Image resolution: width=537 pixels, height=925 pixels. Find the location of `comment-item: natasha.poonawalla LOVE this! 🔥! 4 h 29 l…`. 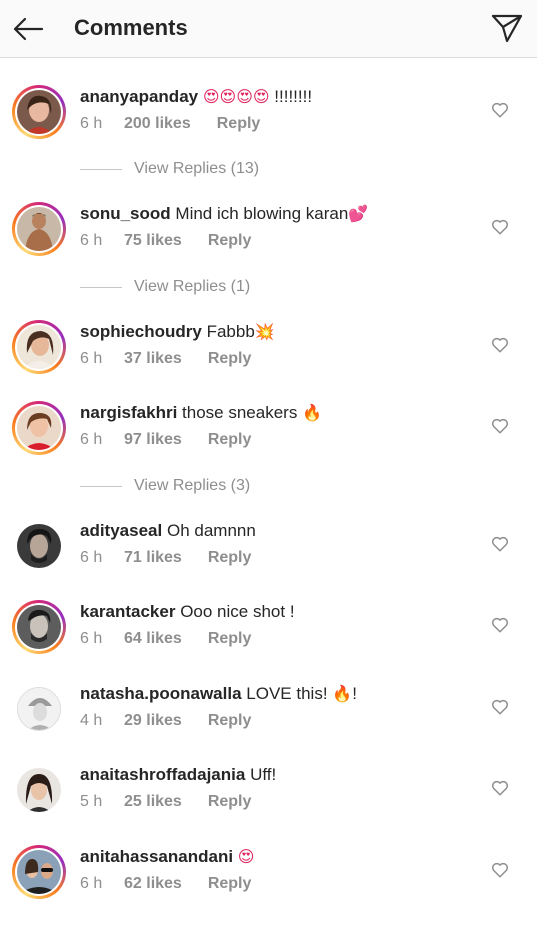

comment-item: natasha.poonawalla LOVE this! 🔥! 4 h 29 l… is located at coordinates (268, 722).